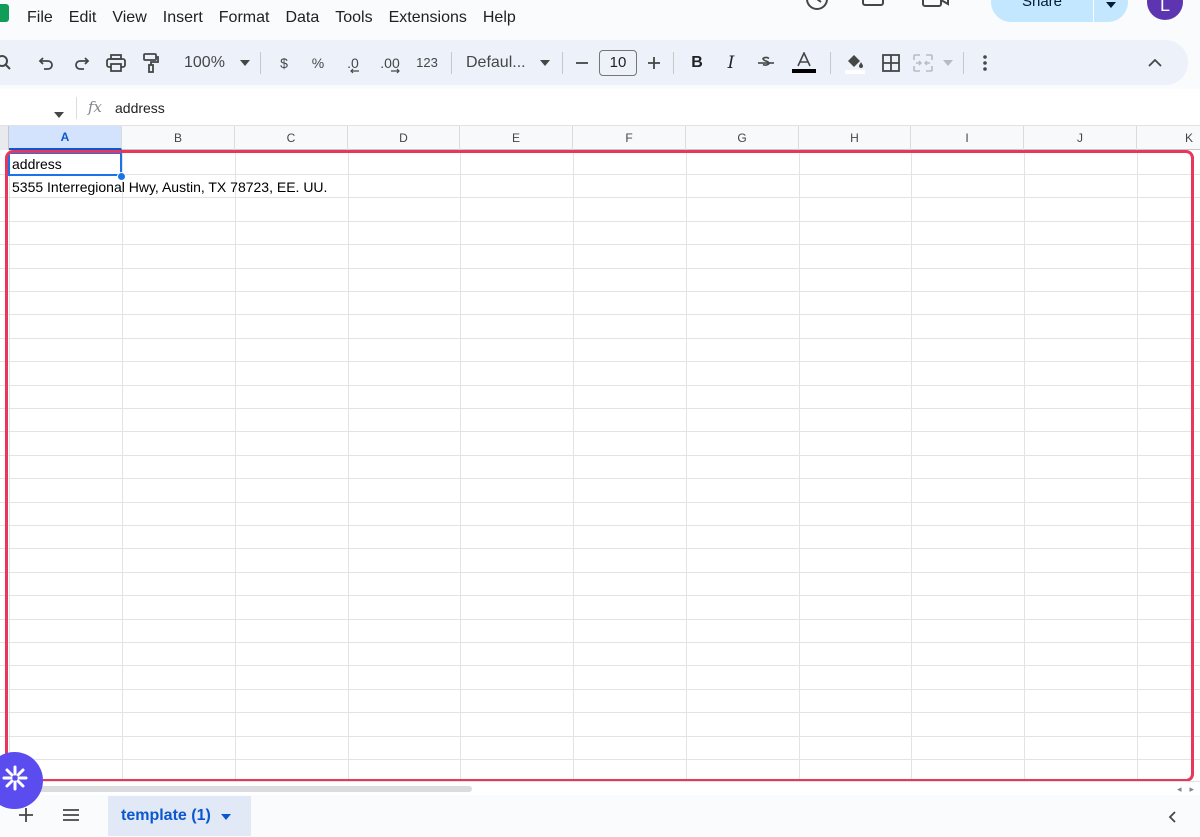  Describe the element at coordinates (71, 817) in the screenshot. I see `sheet-list-icon` at that location.